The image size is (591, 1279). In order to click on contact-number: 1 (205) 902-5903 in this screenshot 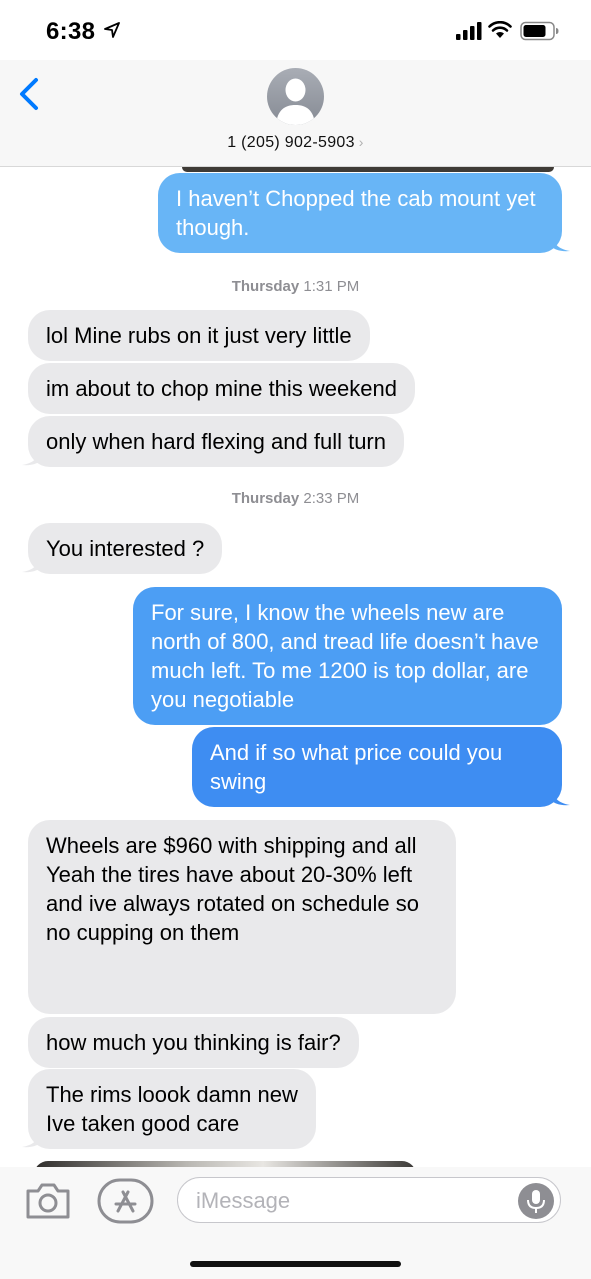, I will do `click(291, 142)`.